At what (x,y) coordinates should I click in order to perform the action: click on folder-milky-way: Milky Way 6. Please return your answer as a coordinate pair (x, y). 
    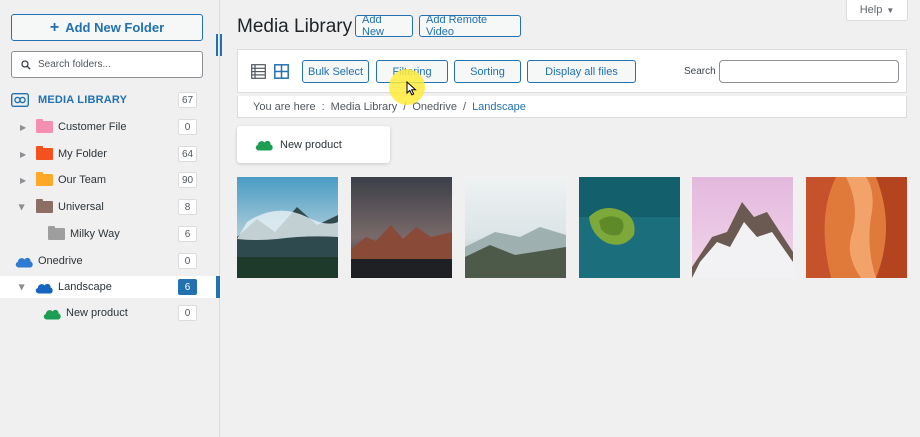
    Looking at the image, I should click on (110, 234).